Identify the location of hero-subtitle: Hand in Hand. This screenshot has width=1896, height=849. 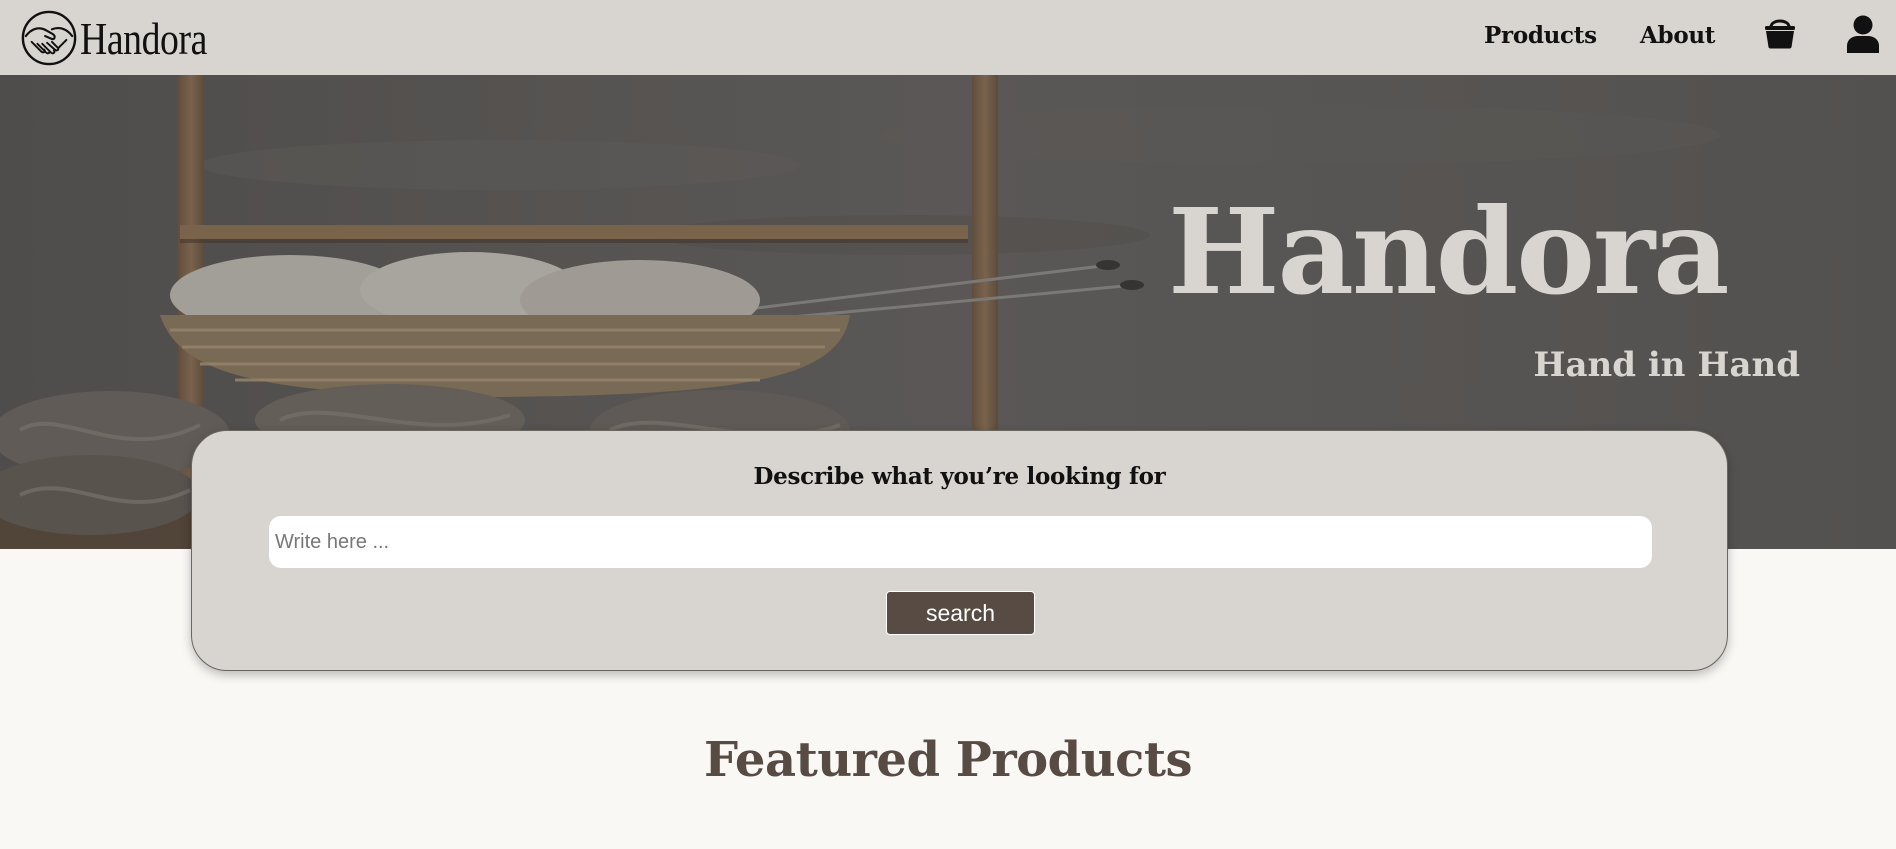
(1666, 365).